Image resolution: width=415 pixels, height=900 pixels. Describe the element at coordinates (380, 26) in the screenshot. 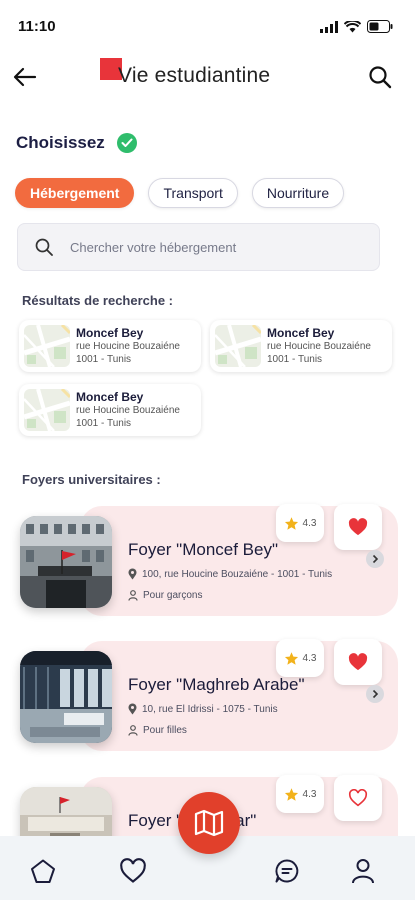

I see `battery-icon` at that location.